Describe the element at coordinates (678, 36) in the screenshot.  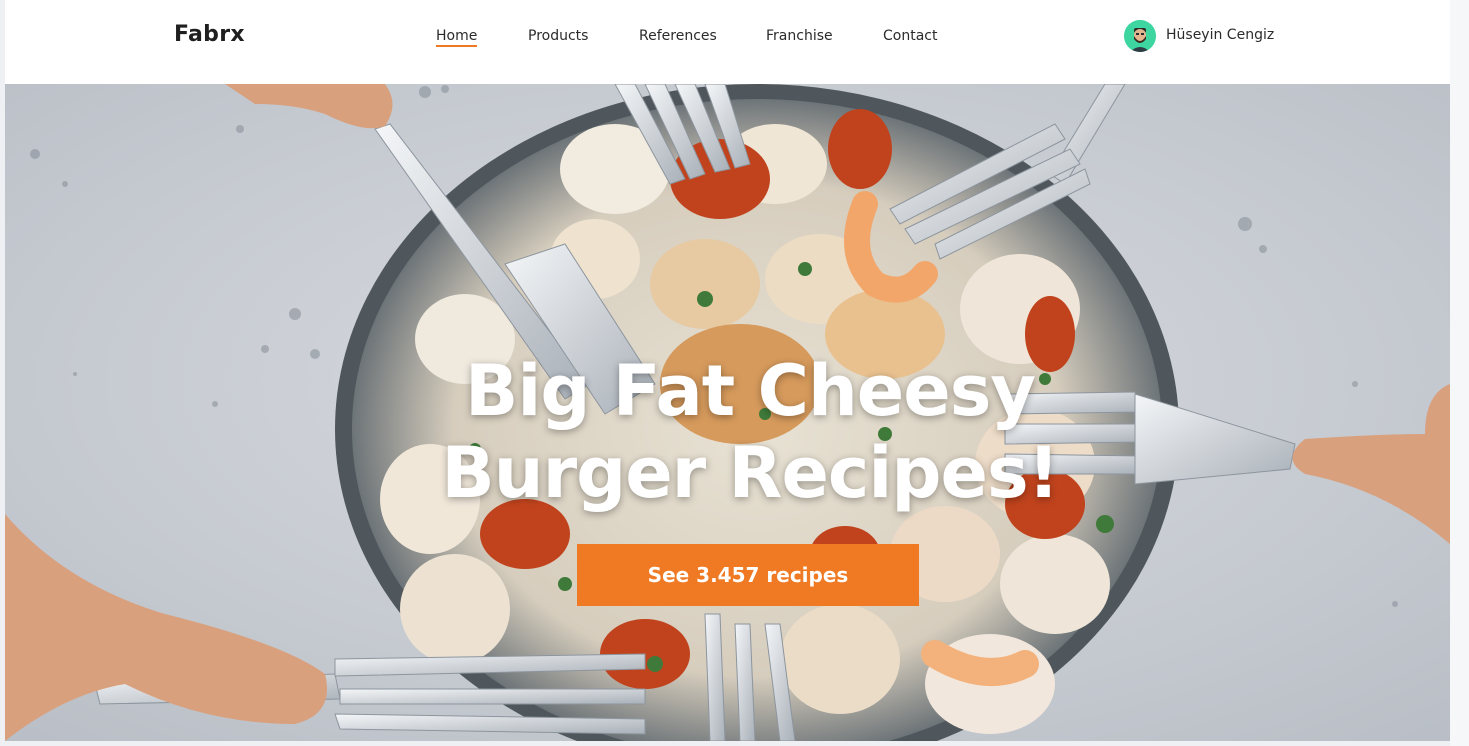
I see `nav-item-references: References` at that location.